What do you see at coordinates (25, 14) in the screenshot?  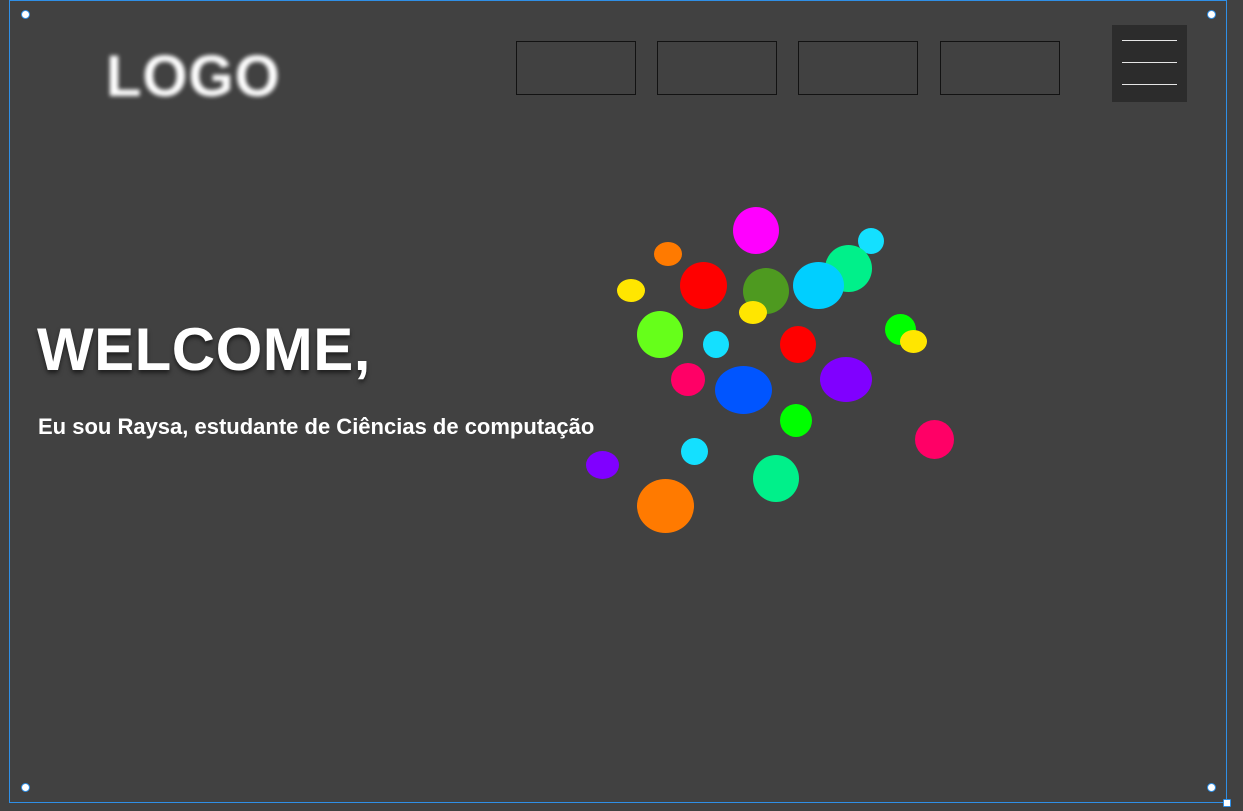 I see `resize-handle-top-left` at bounding box center [25, 14].